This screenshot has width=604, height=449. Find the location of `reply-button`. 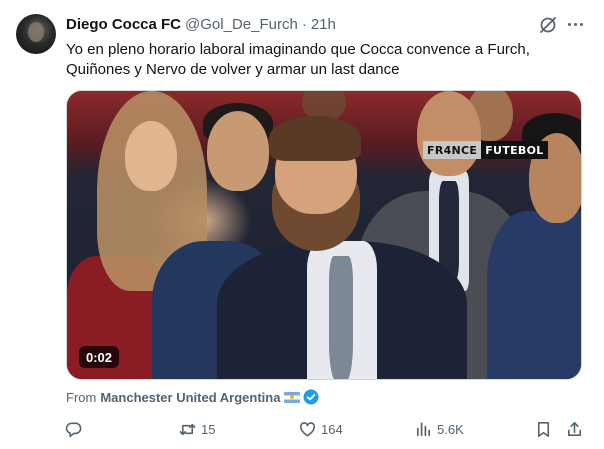

reply-button is located at coordinates (75, 429).